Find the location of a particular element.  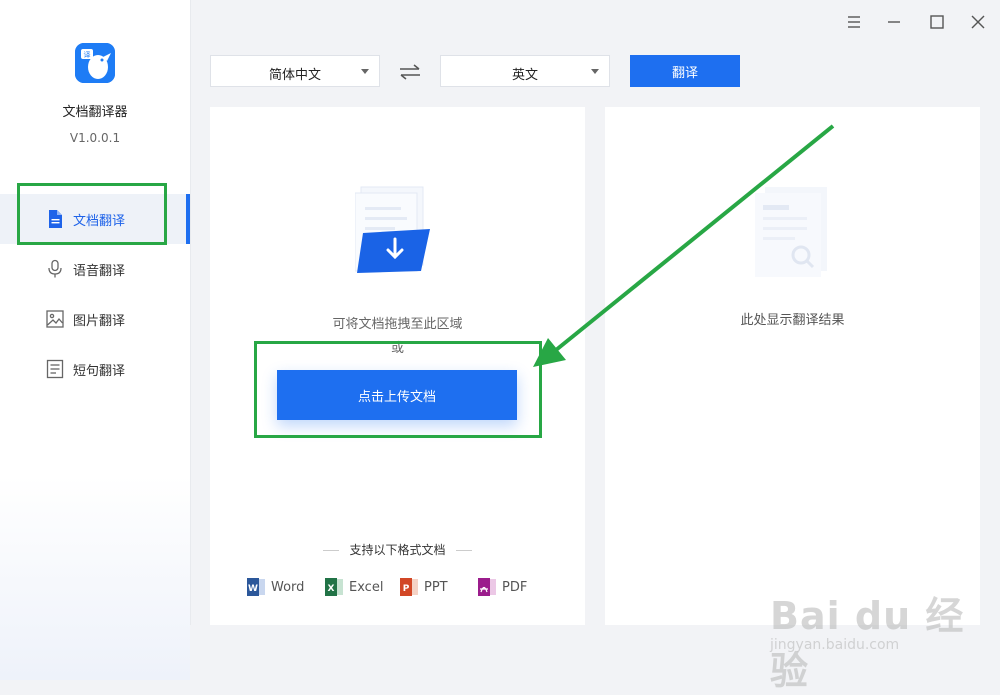

format-ppt: P PPT is located at coordinates (424, 587).